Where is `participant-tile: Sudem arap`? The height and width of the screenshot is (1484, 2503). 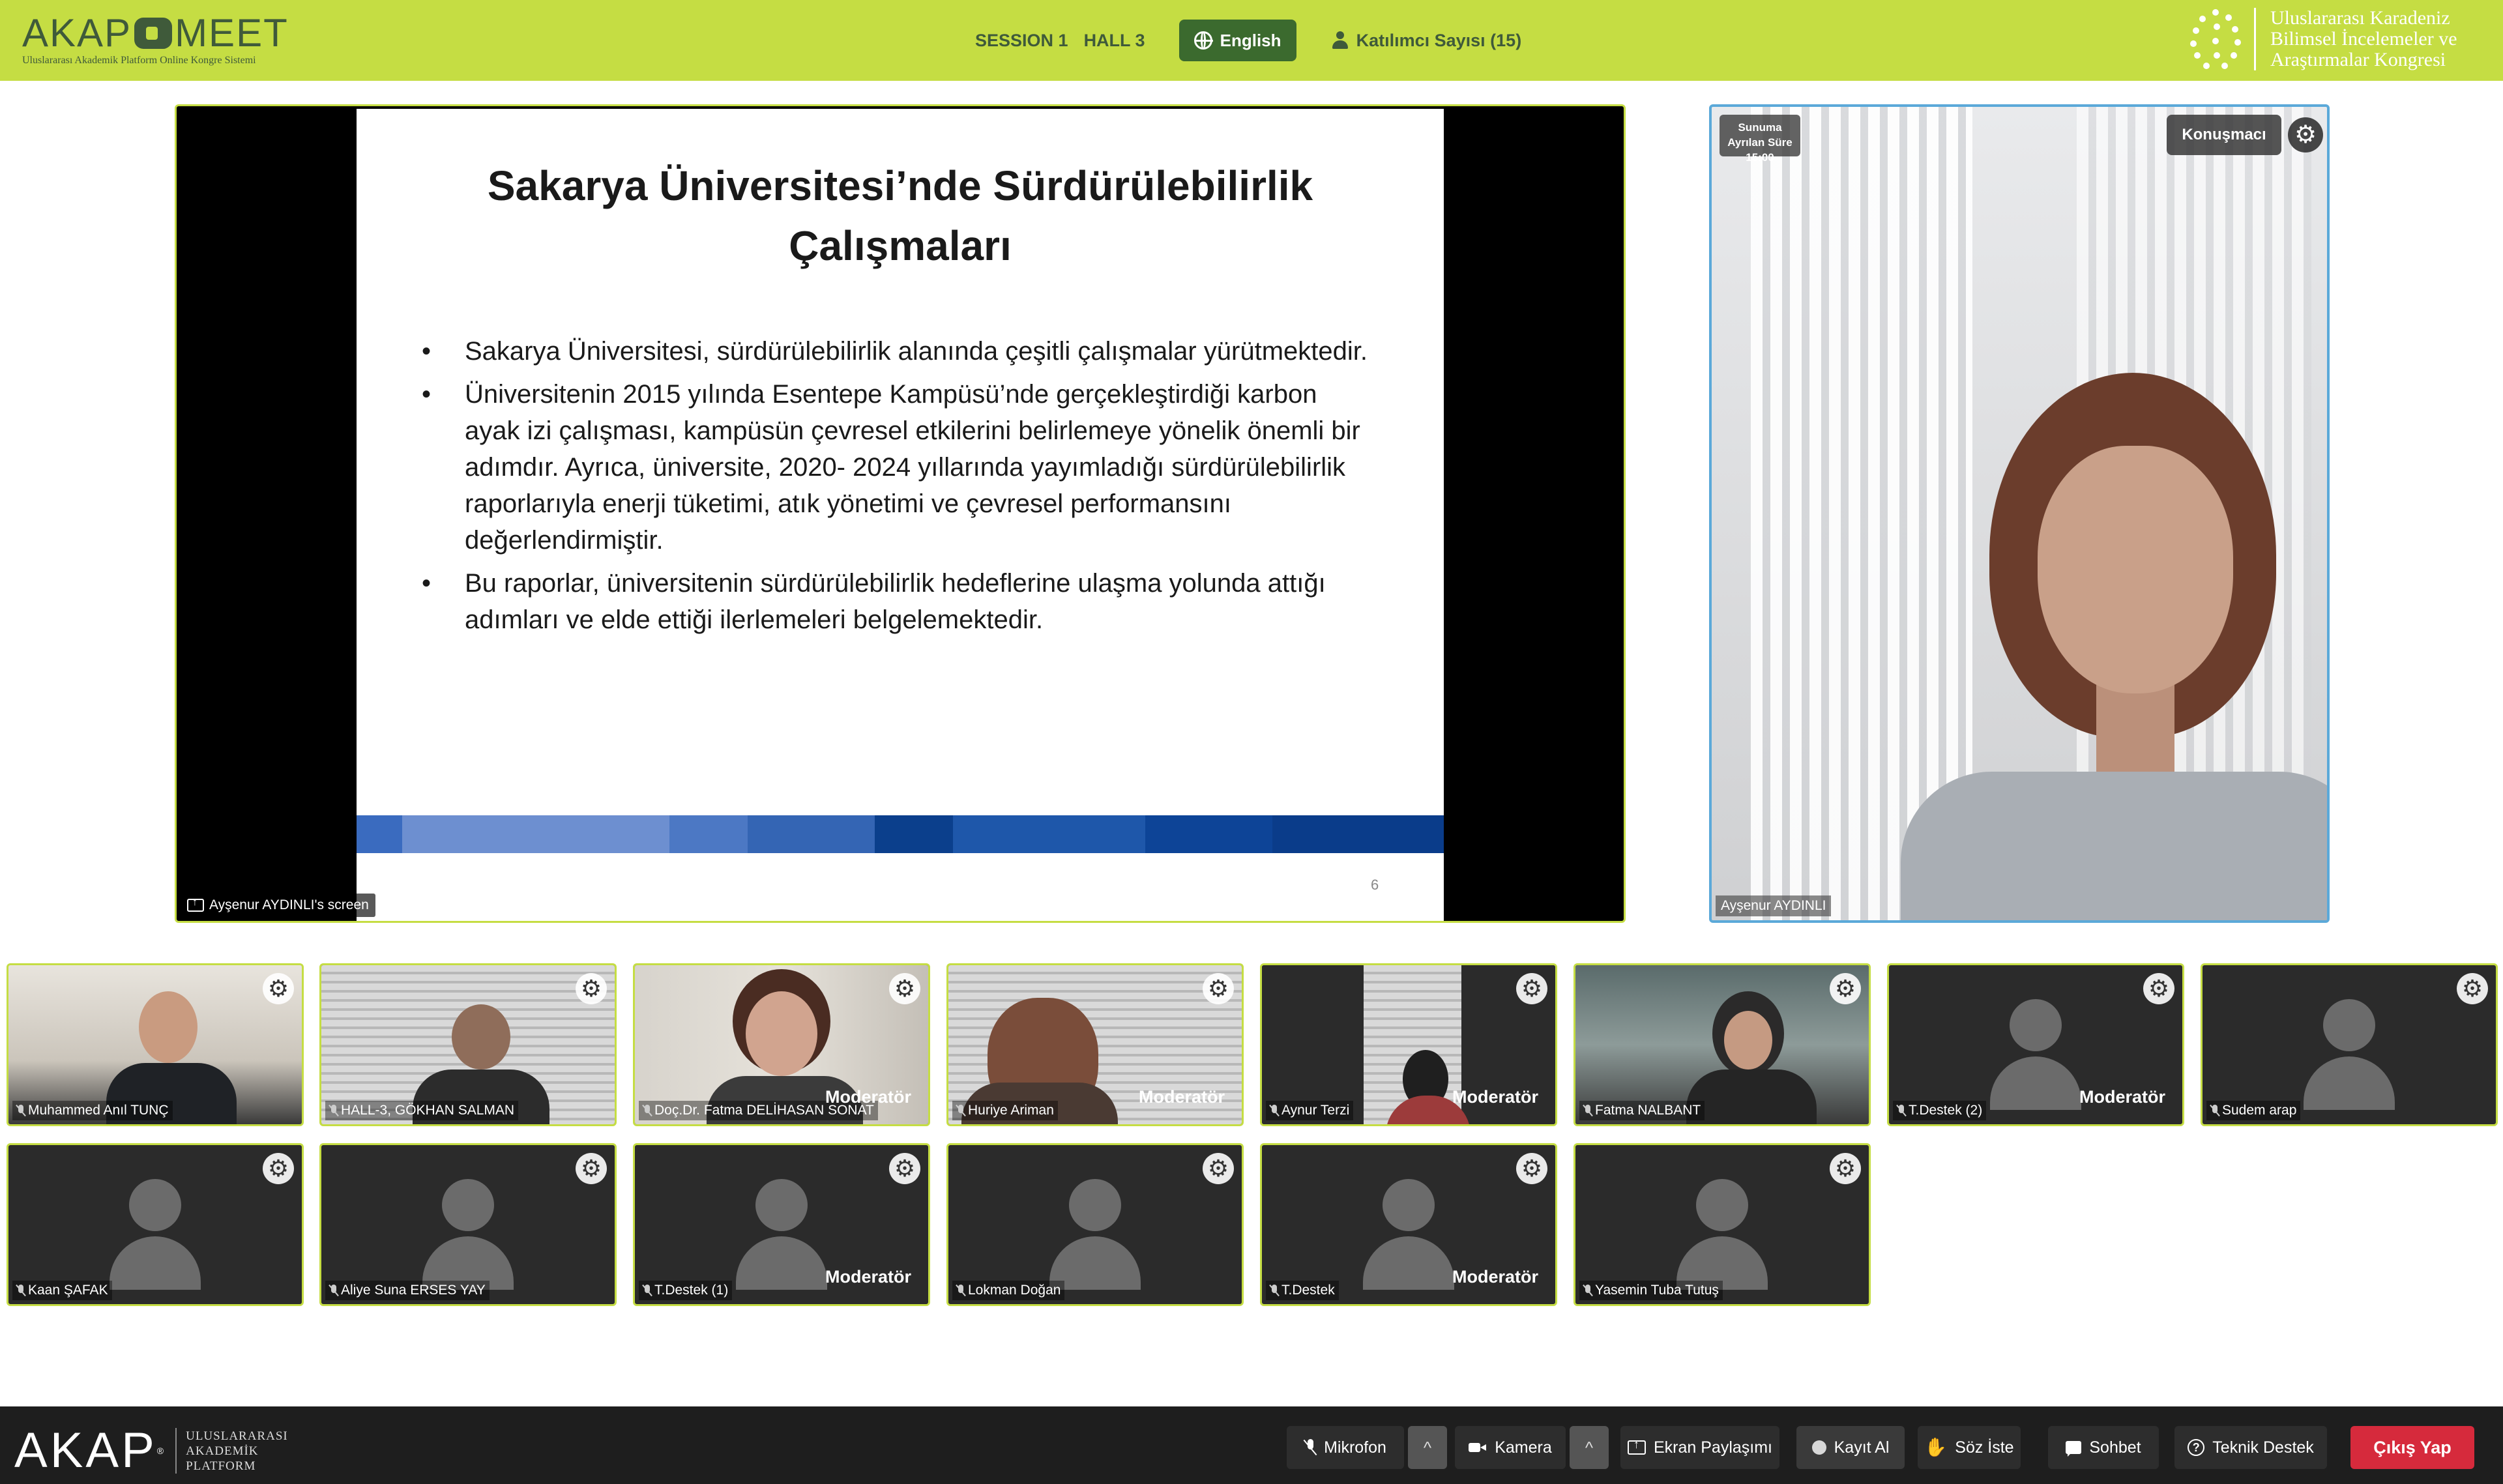
participant-tile: Sudem arap is located at coordinates (2349, 1044).